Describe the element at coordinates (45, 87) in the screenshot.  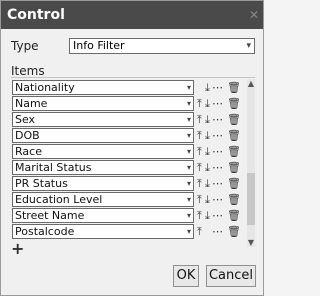
I see `item-select-value: Nationality` at that location.